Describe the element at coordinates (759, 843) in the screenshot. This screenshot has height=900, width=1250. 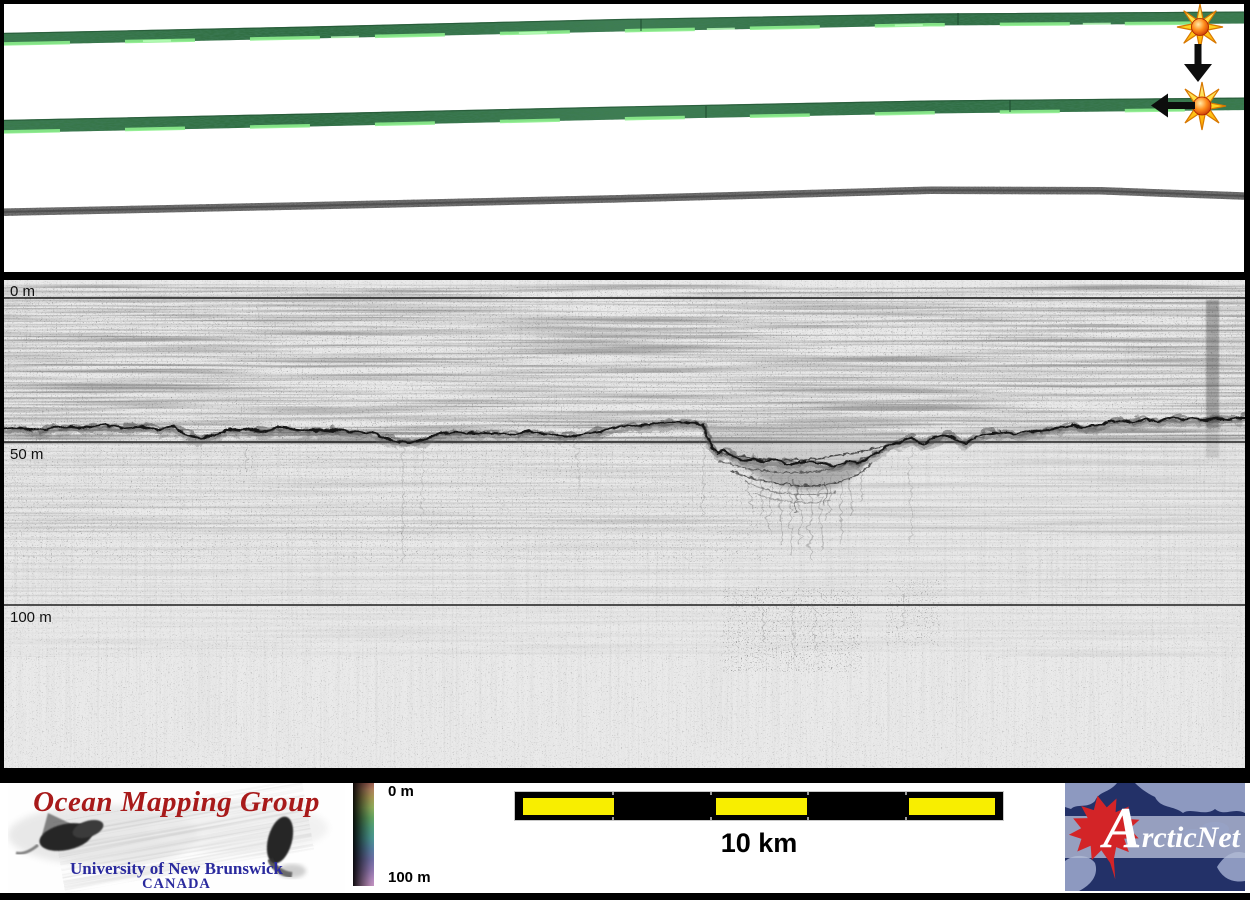
I see `scale-bar-label: 10 km` at that location.